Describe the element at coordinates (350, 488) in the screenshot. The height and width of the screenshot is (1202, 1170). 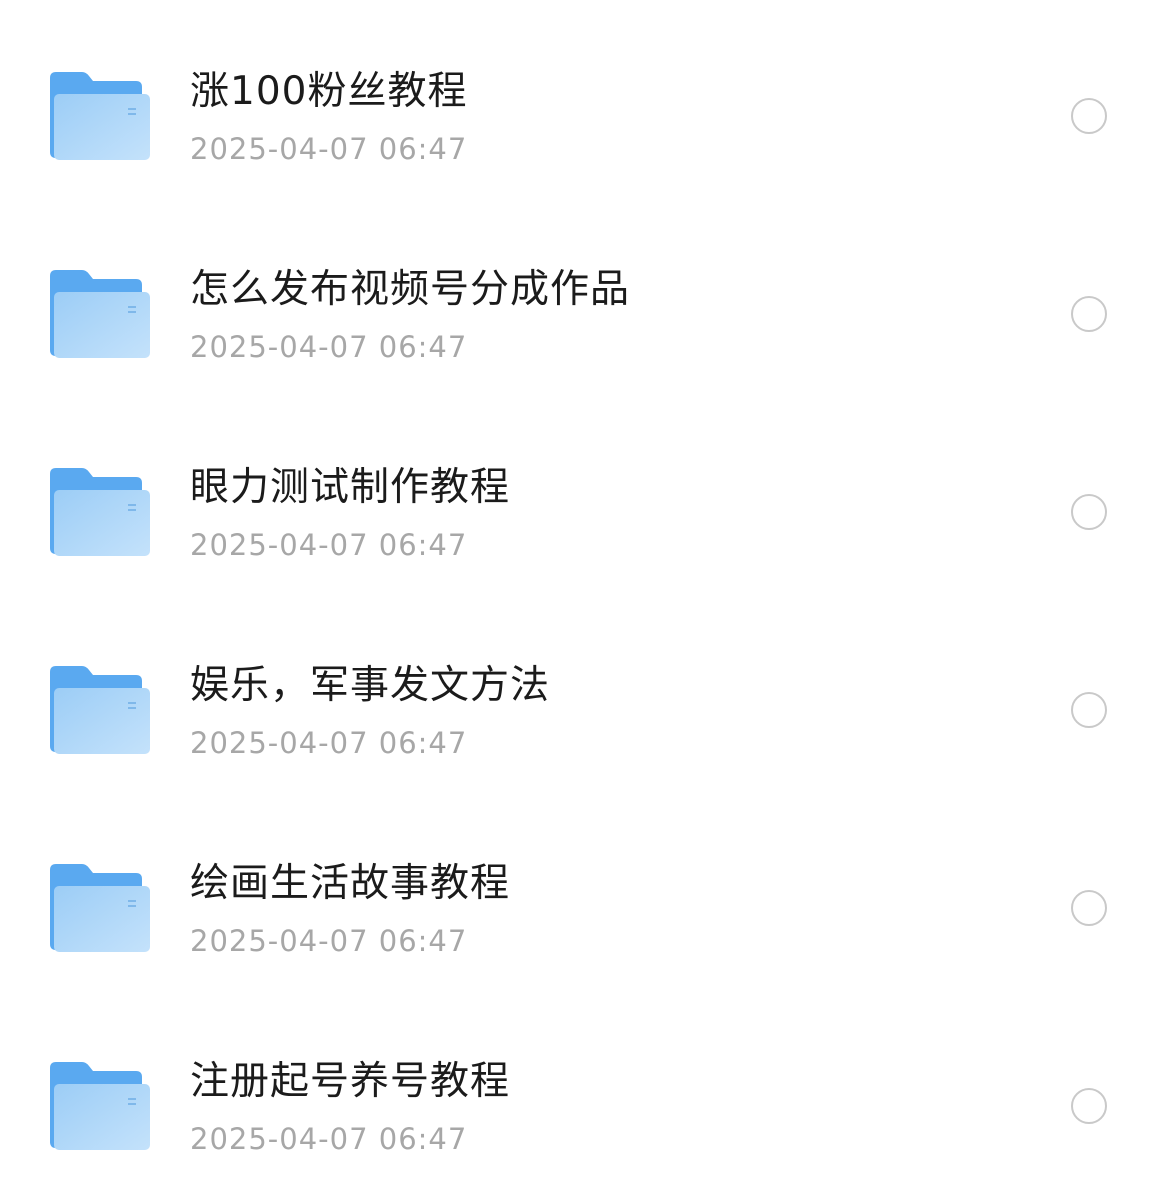
I see `file-name: 眼力测试制作教程` at that location.